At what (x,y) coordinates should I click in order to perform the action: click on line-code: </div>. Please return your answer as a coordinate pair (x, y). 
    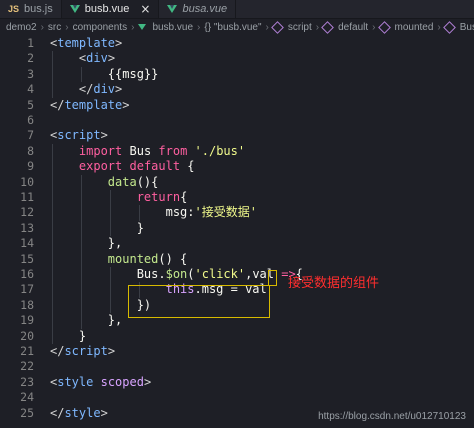
    Looking at the image, I should click on (86, 89).